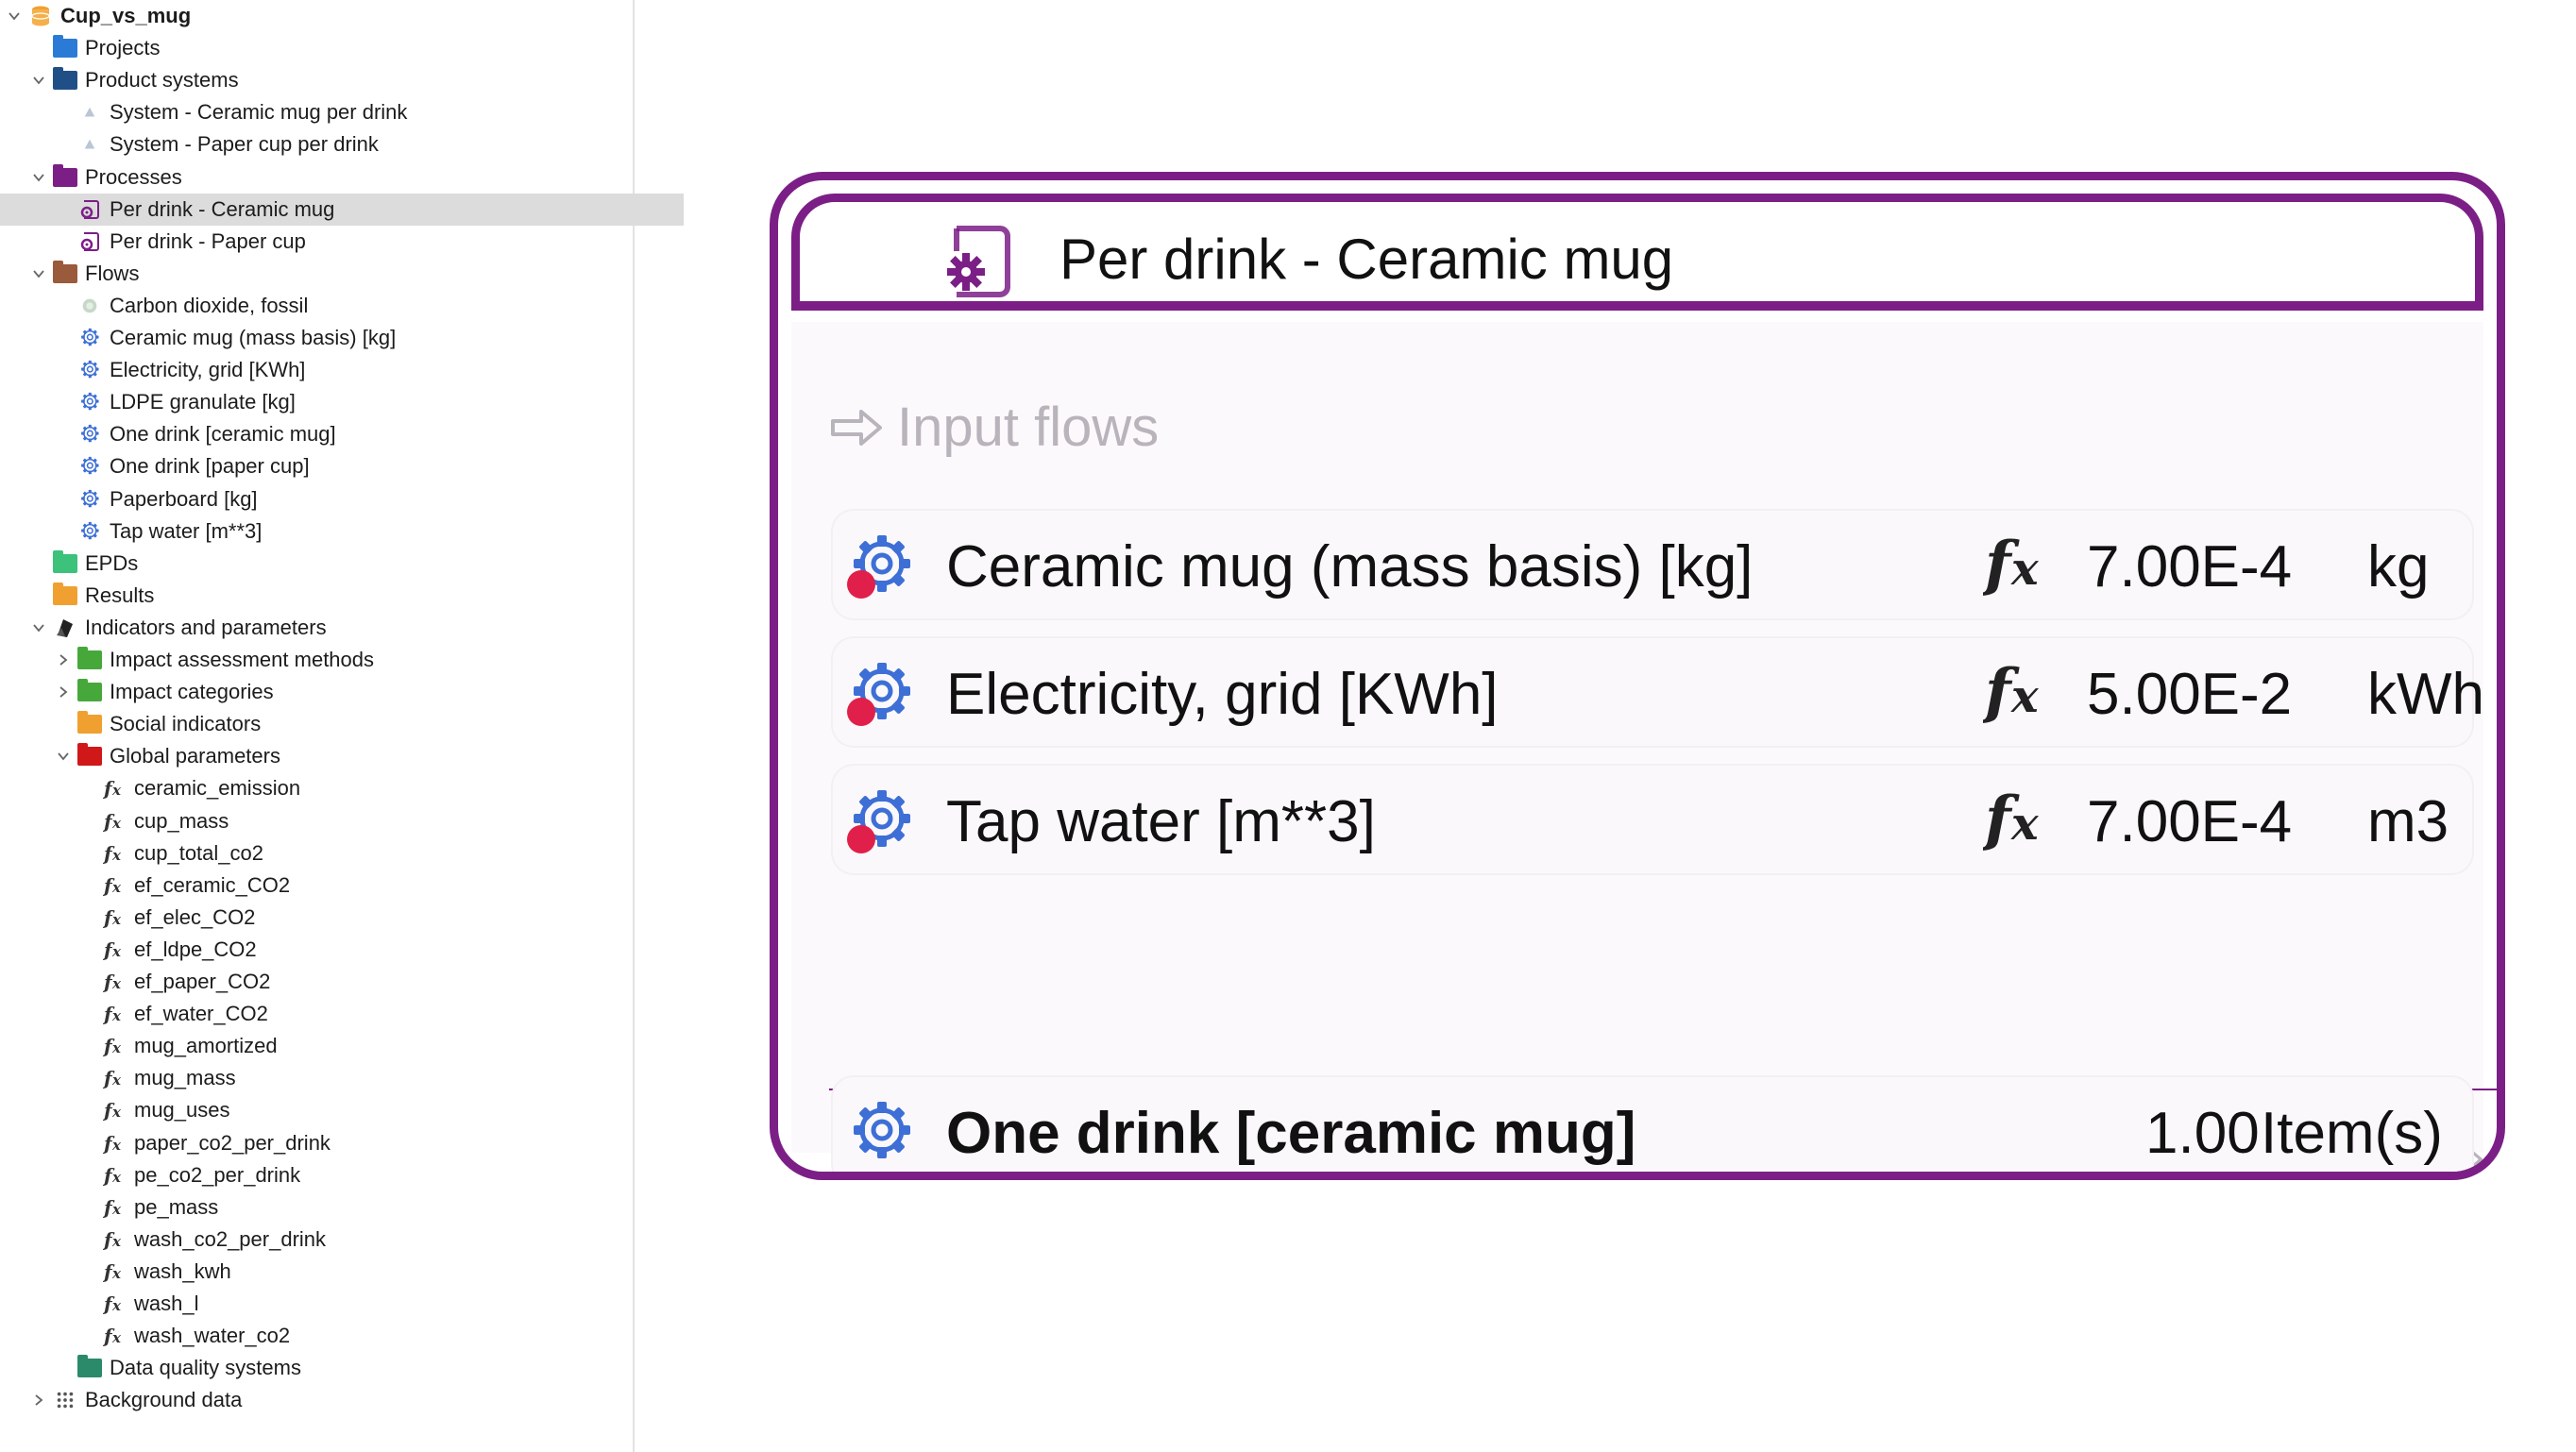 This screenshot has height=1452, width=2576. Describe the element at coordinates (342, 531) in the screenshot. I see `tree-item: Tap water [m**3]` at that location.